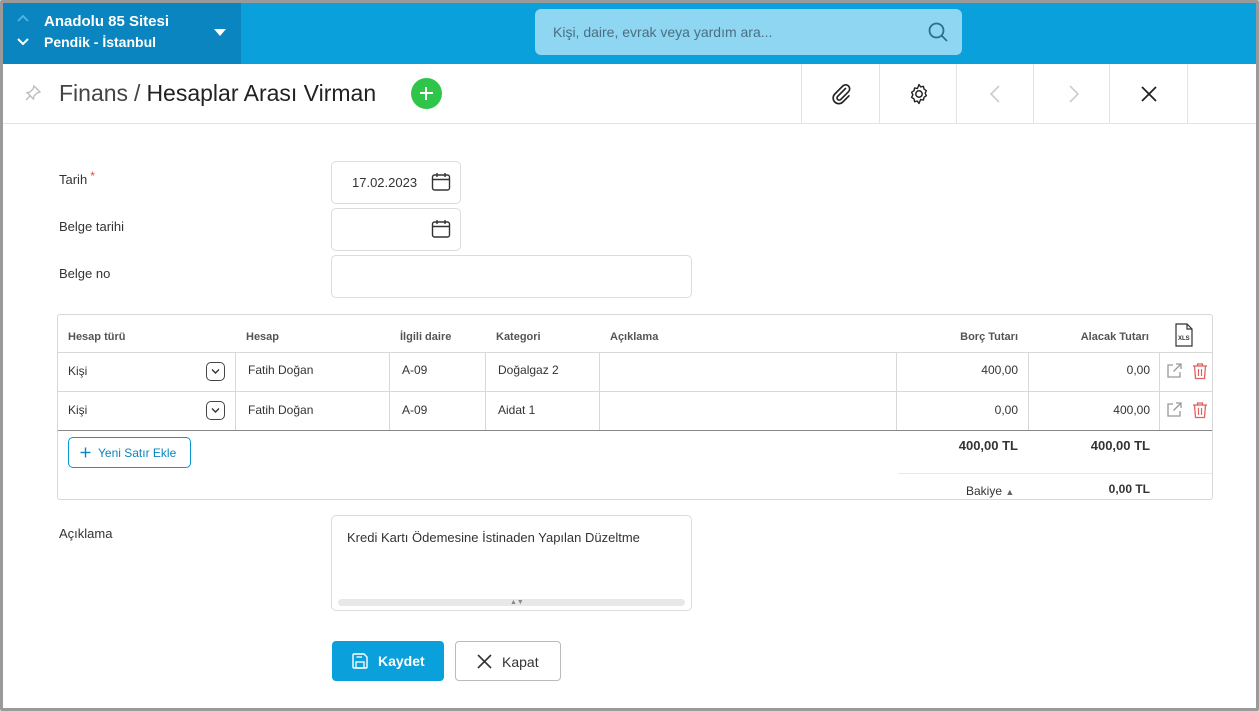 The width and height of the screenshot is (1259, 711). I want to click on date-field: 17.02.2023, so click(396, 182).